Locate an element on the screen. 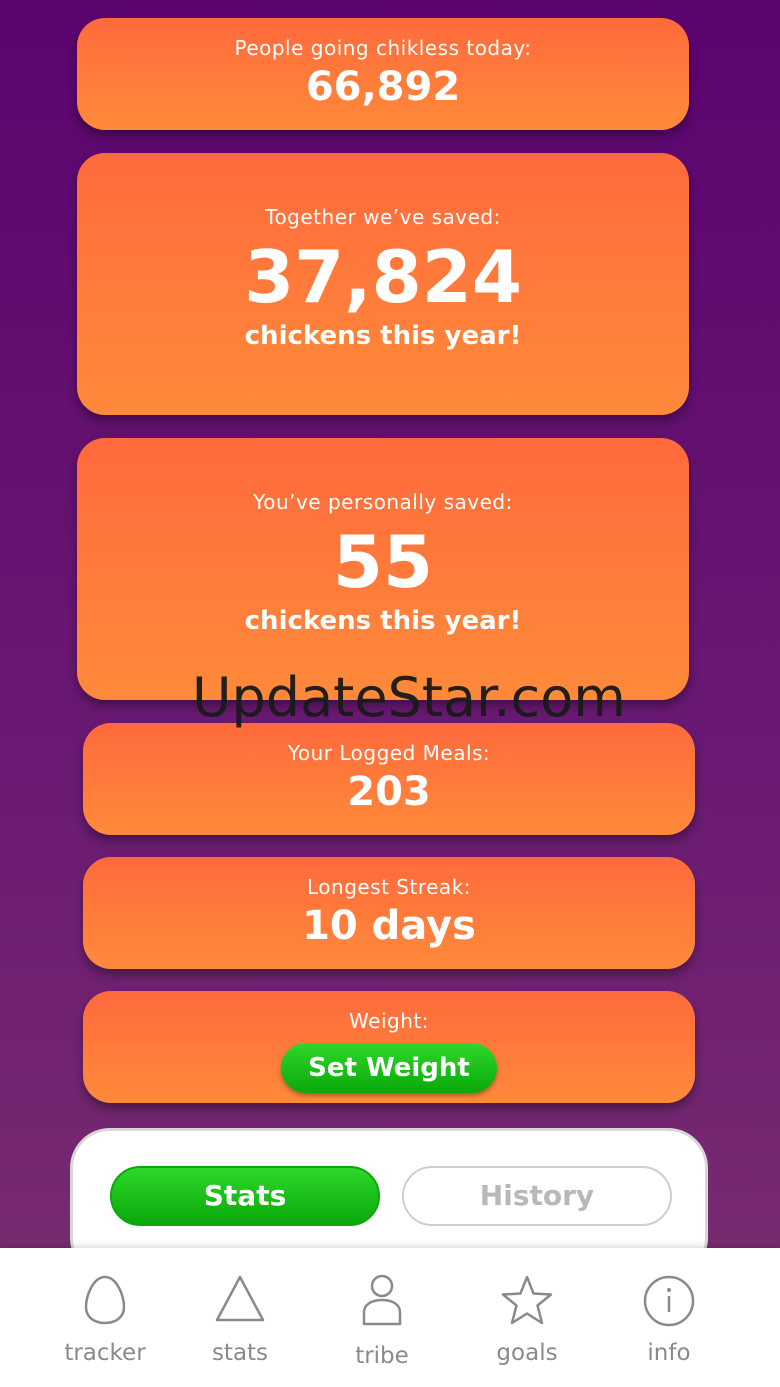 Image resolution: width=780 pixels, height=1387 pixels. people-today-label: People going chikless today: is located at coordinates (383, 48).